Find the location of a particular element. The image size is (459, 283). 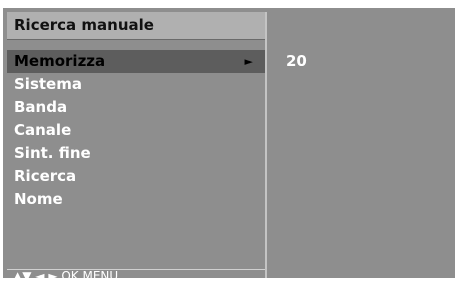

menu-item-label: Ricerca is located at coordinates (45, 176).